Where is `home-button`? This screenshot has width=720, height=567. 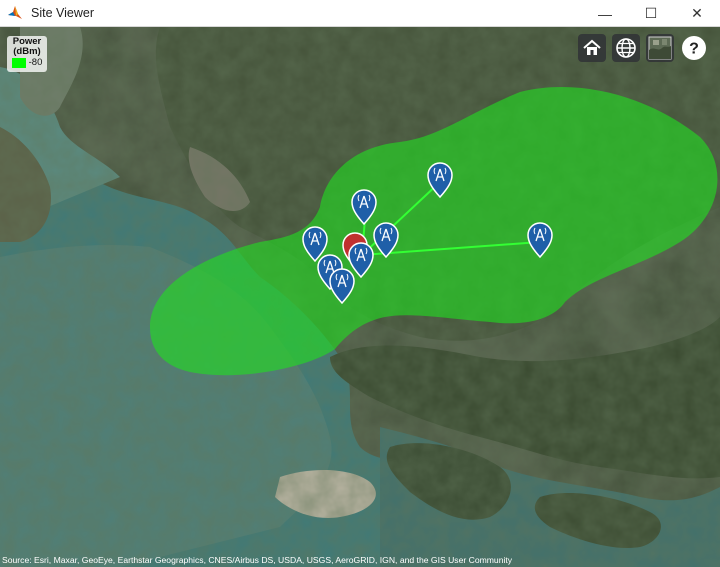 home-button is located at coordinates (592, 48).